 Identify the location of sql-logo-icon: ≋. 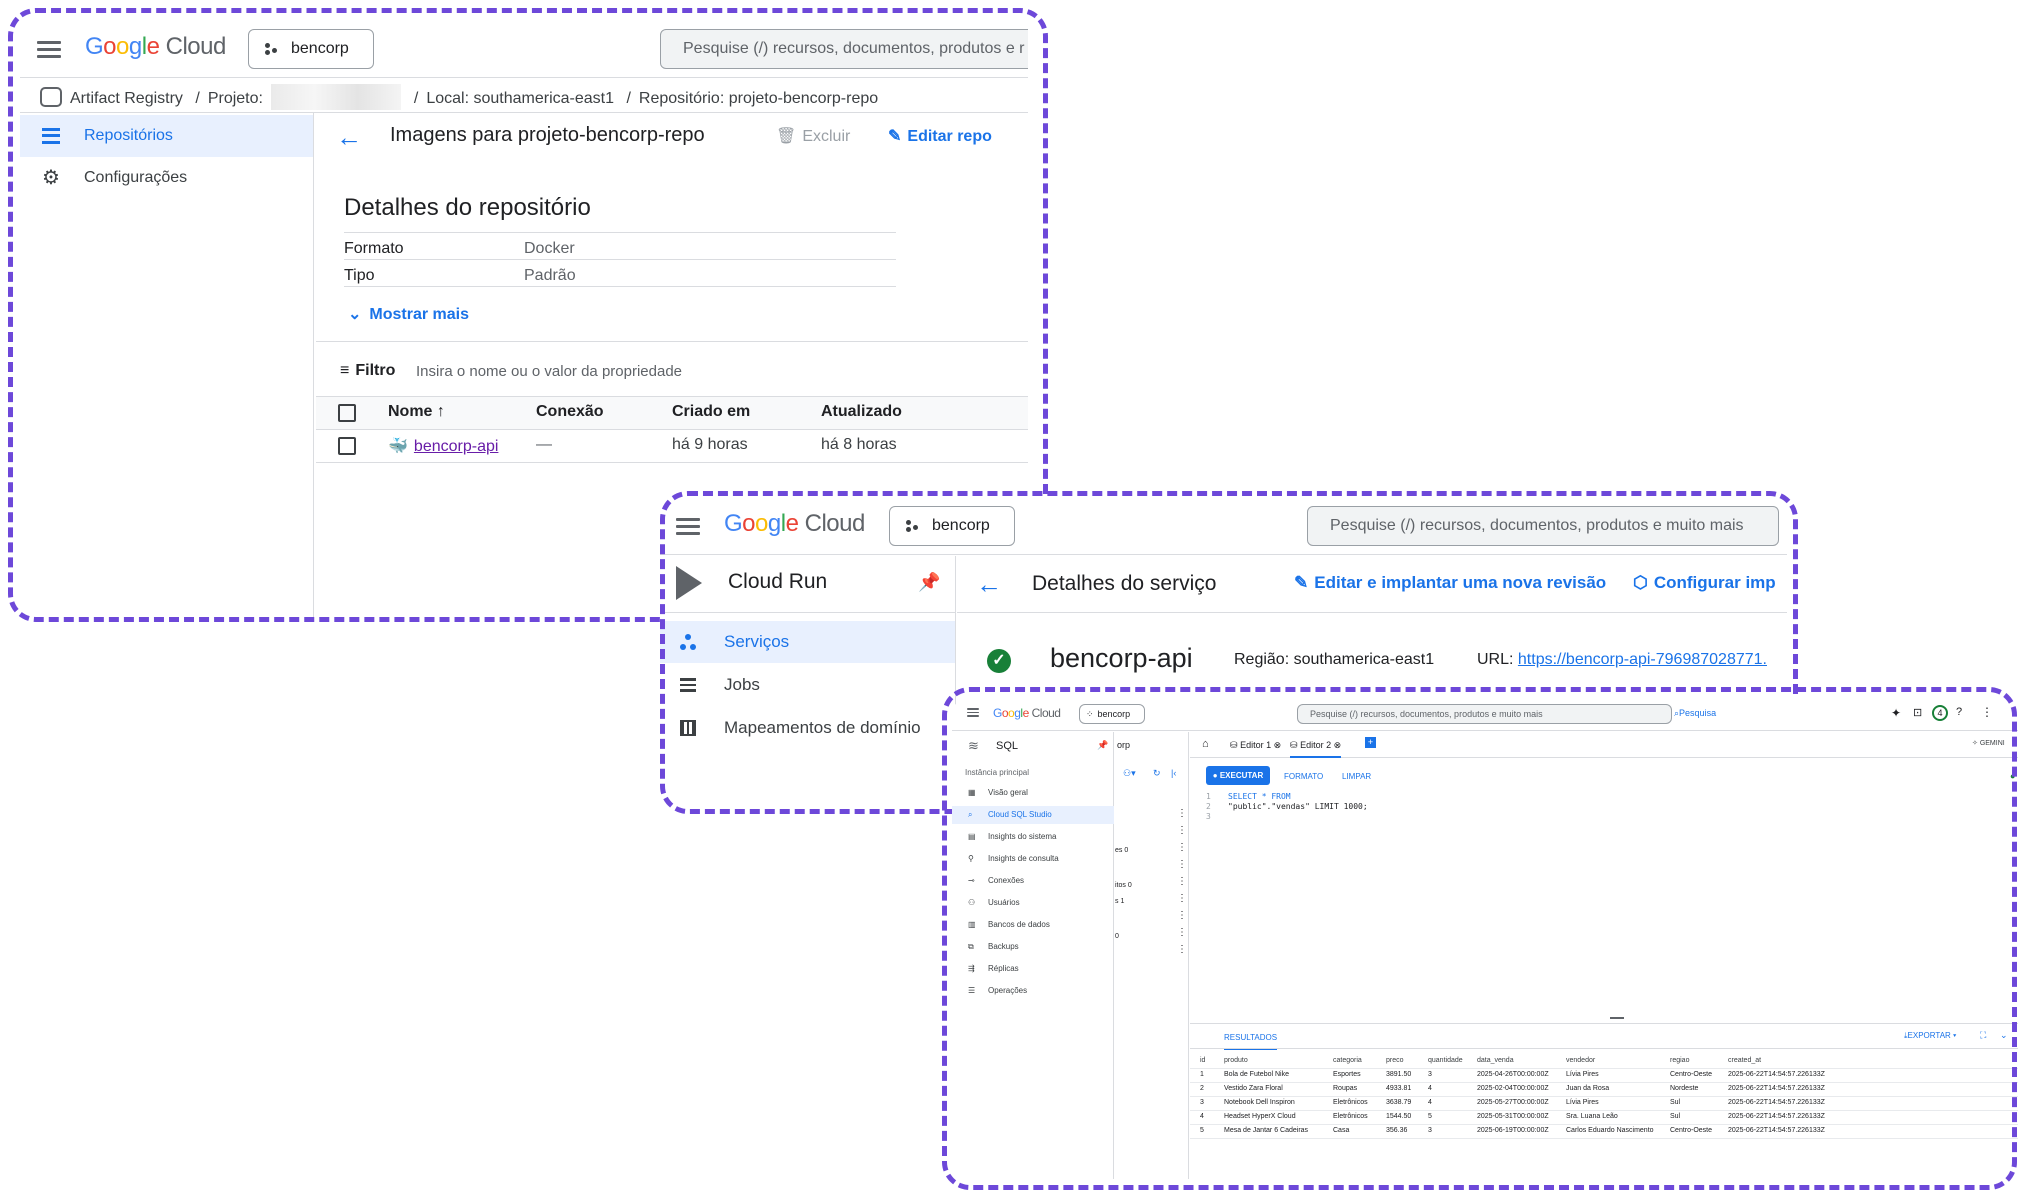
(973, 745).